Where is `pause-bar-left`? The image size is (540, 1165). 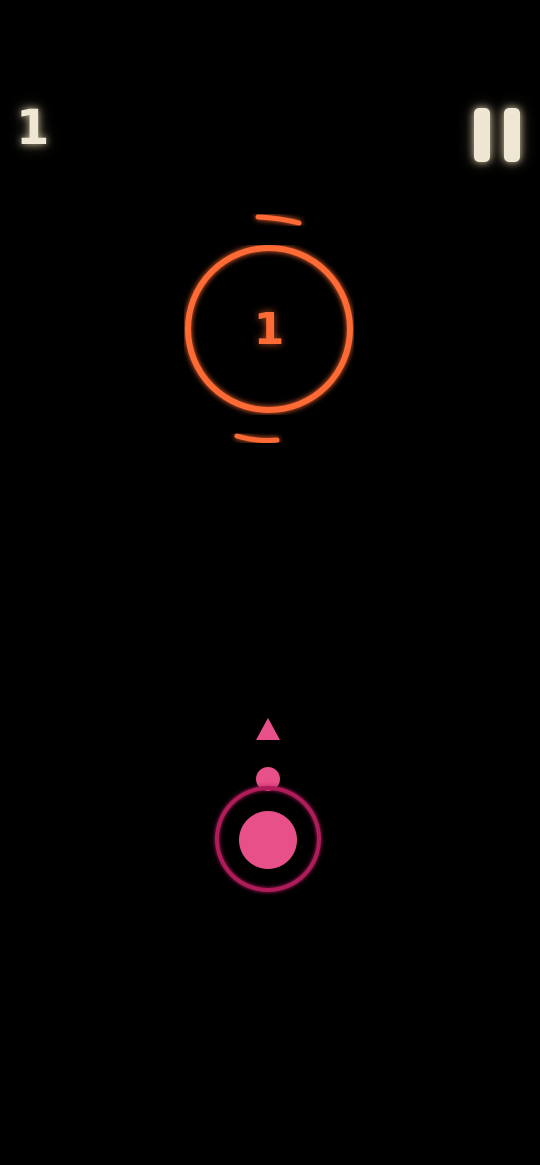 pause-bar-left is located at coordinates (482, 135).